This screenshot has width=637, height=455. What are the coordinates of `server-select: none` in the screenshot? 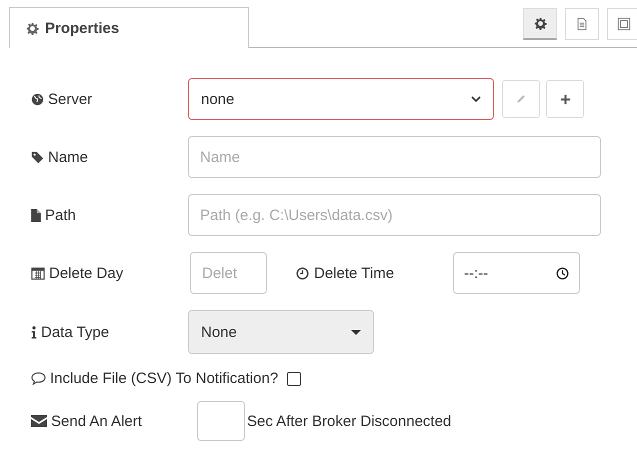 It's located at (341, 99).